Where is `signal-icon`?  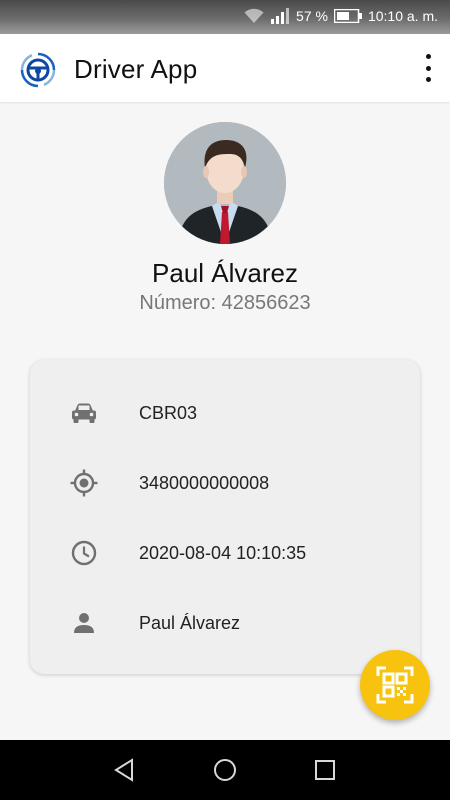 signal-icon is located at coordinates (280, 16).